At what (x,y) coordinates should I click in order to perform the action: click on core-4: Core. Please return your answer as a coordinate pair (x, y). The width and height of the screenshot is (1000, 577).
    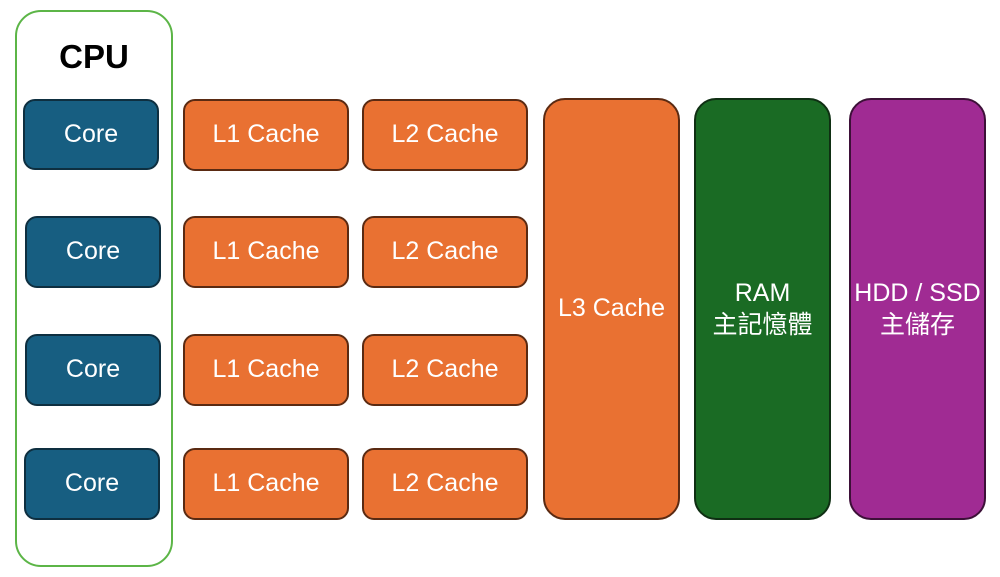
    Looking at the image, I should click on (92, 484).